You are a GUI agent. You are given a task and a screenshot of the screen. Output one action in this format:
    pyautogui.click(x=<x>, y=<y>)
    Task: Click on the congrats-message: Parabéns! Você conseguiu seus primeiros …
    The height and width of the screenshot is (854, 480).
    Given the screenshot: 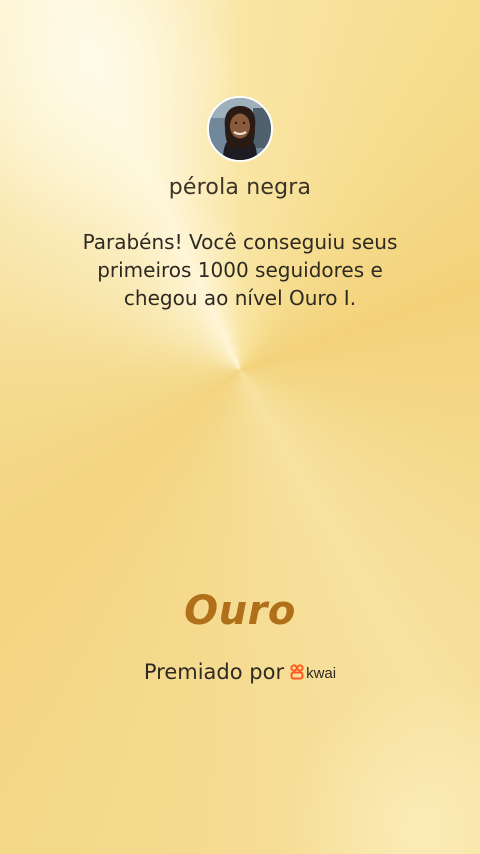 What is the action you would take?
    pyautogui.click(x=240, y=270)
    